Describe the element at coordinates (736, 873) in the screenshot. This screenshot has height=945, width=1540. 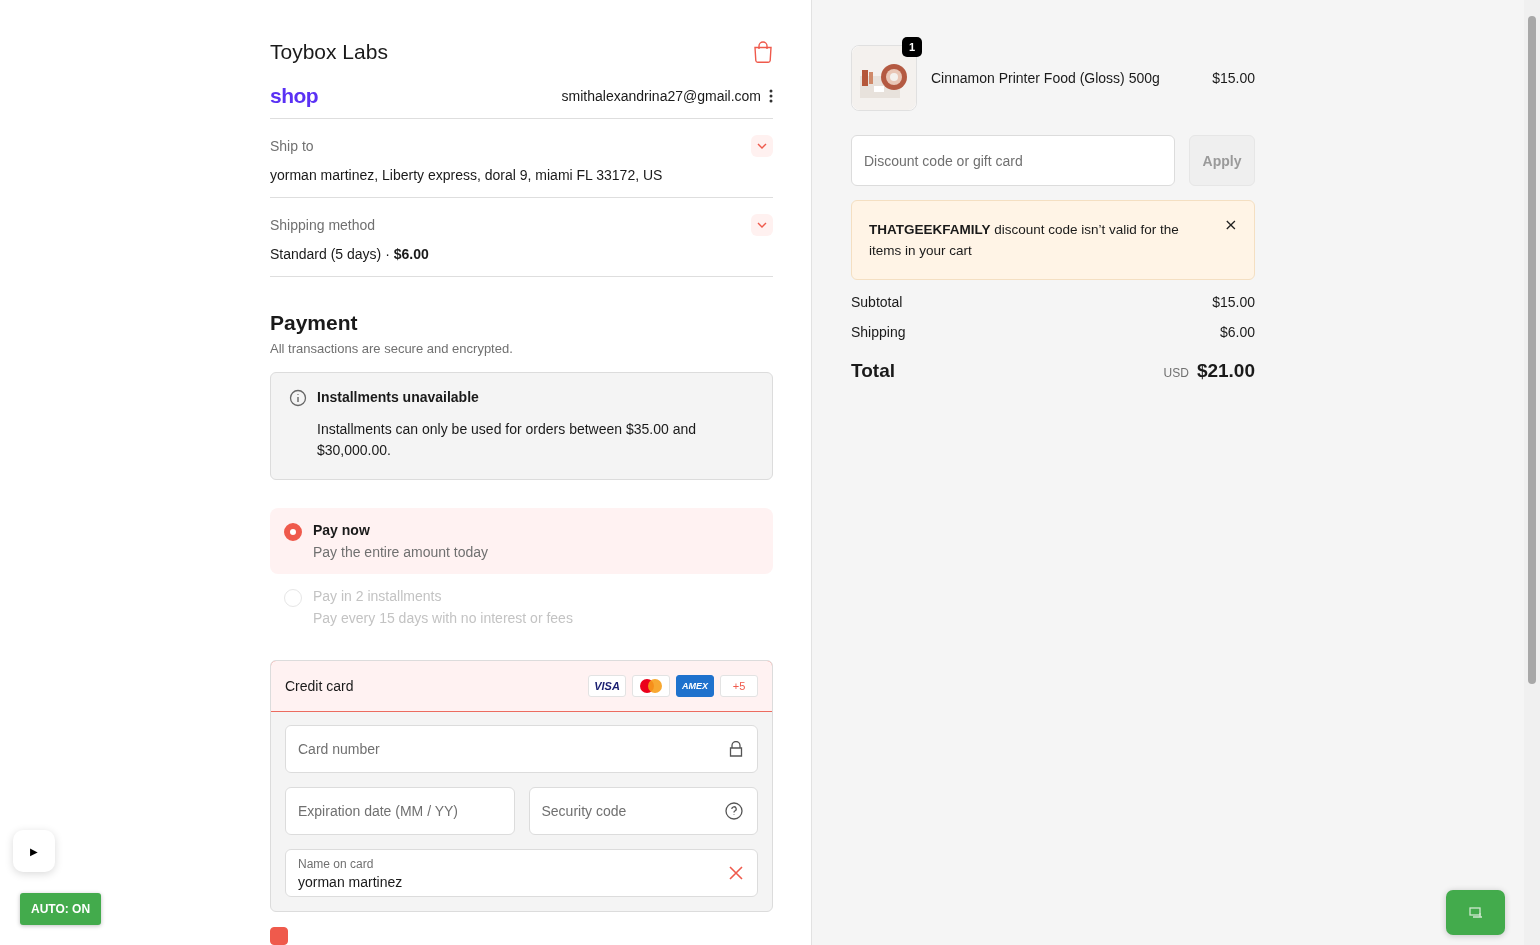
I see `clear-icon` at that location.